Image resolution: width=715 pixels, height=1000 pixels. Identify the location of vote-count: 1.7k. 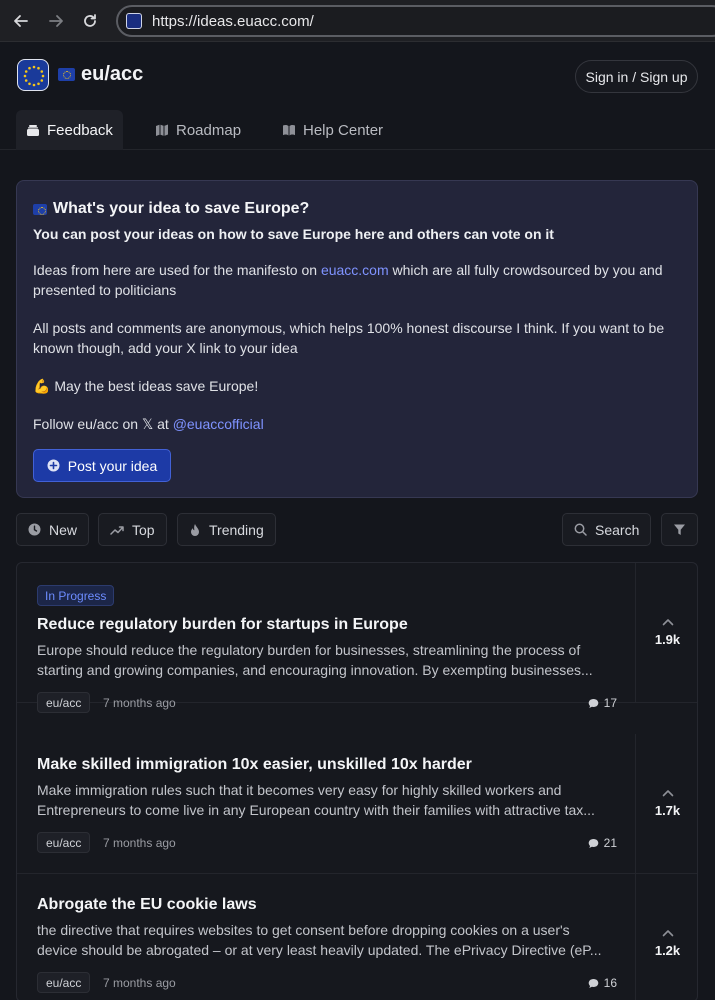
(667, 810).